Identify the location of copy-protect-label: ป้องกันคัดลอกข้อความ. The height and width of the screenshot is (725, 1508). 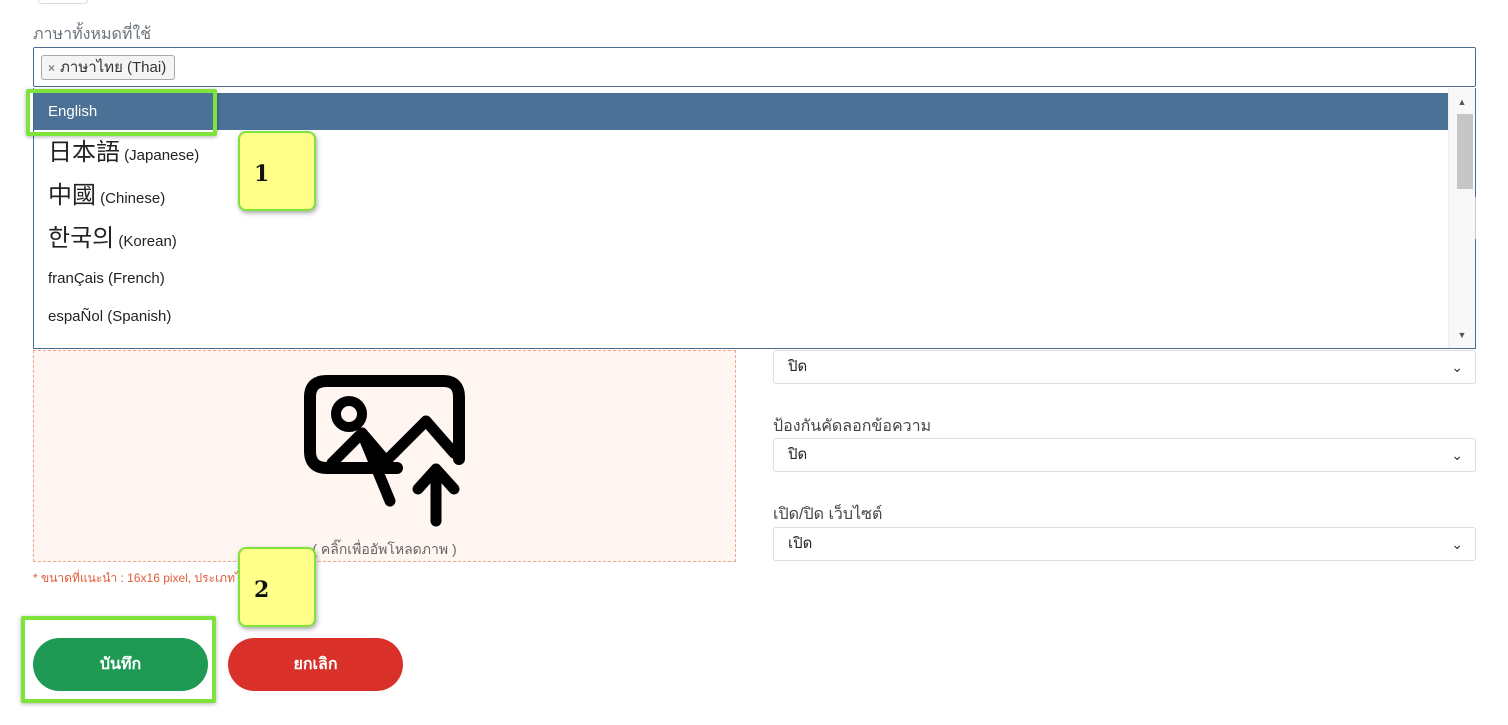
(852, 426).